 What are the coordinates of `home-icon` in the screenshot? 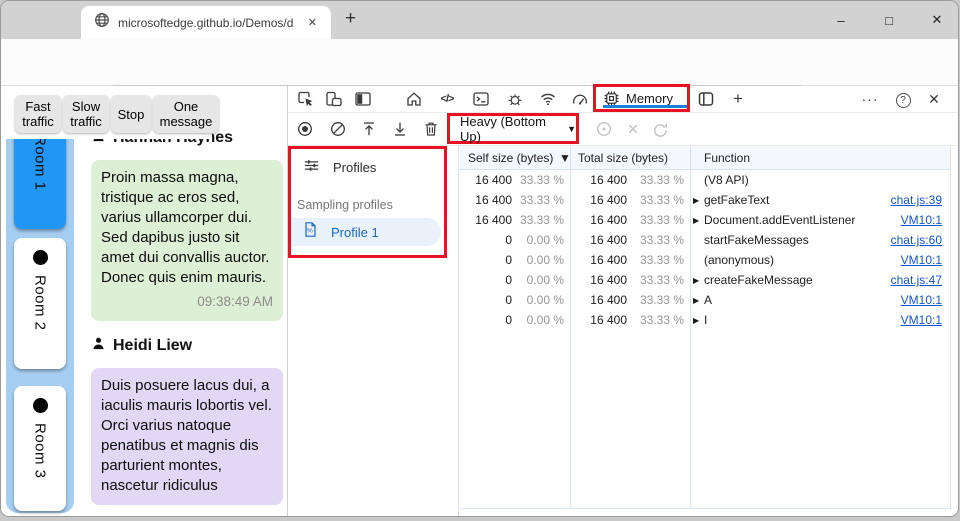 It's located at (414, 99).